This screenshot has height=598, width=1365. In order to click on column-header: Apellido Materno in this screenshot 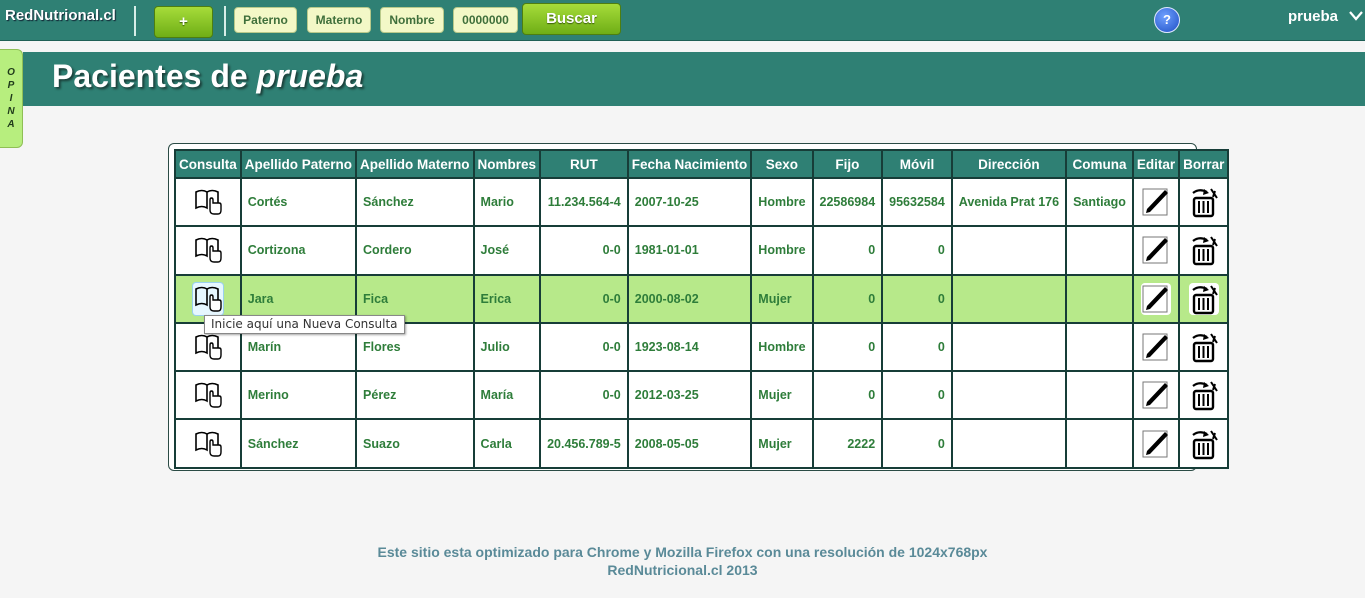, I will do `click(415, 164)`.